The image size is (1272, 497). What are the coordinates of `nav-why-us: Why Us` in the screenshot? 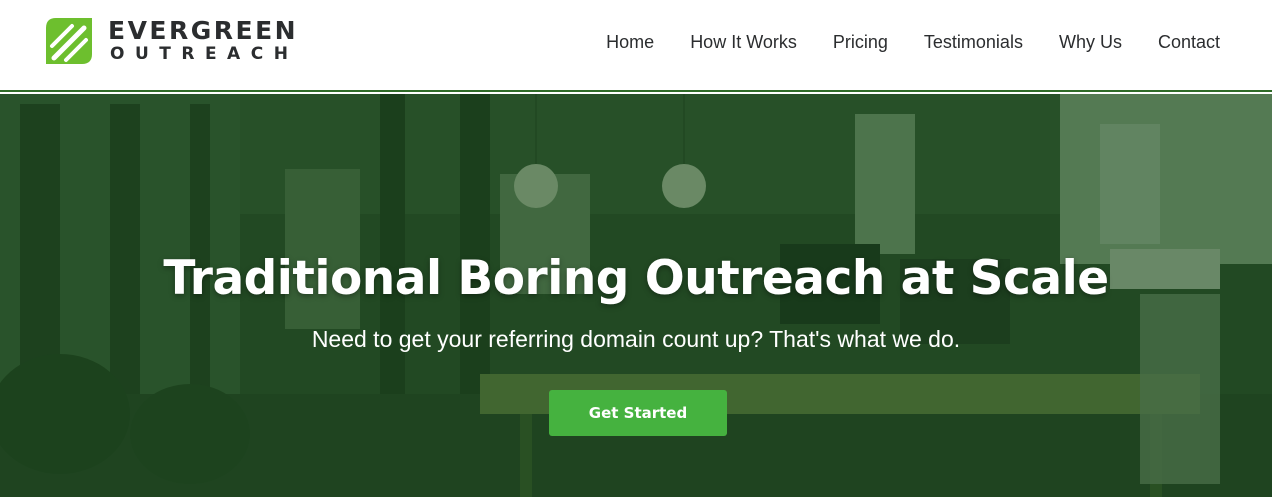 It's located at (1090, 42).